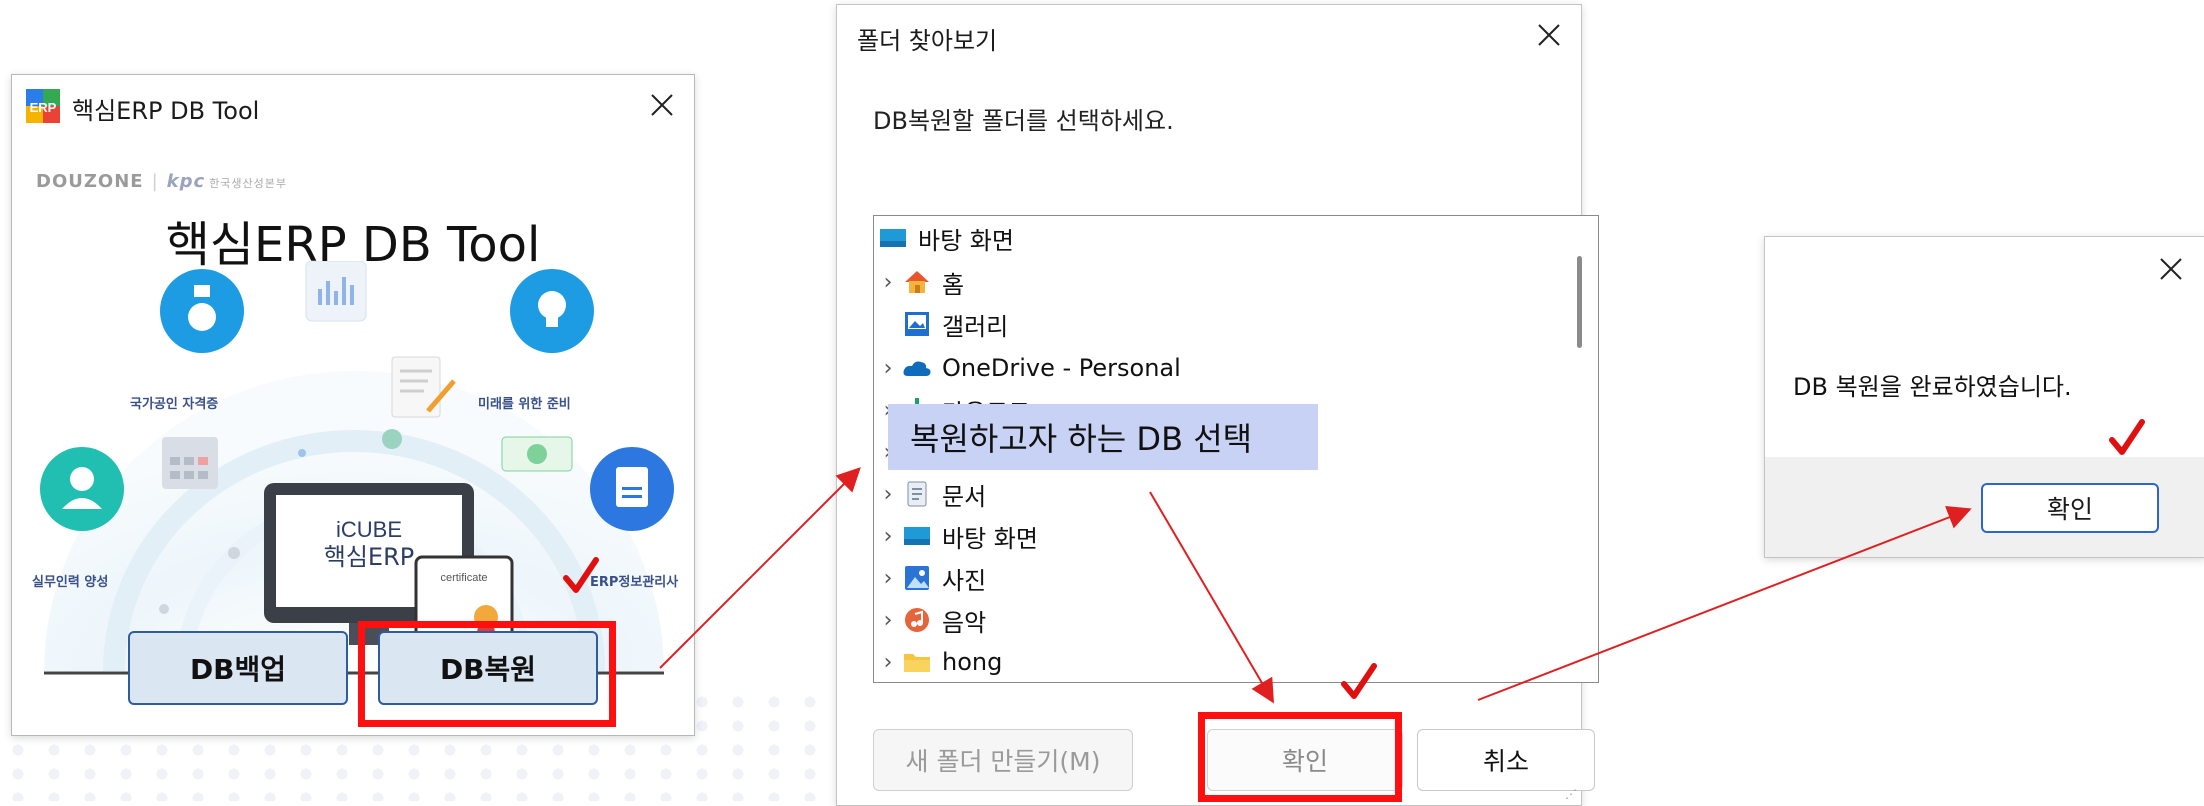  What do you see at coordinates (917, 662) in the screenshot?
I see `folder-icon` at bounding box center [917, 662].